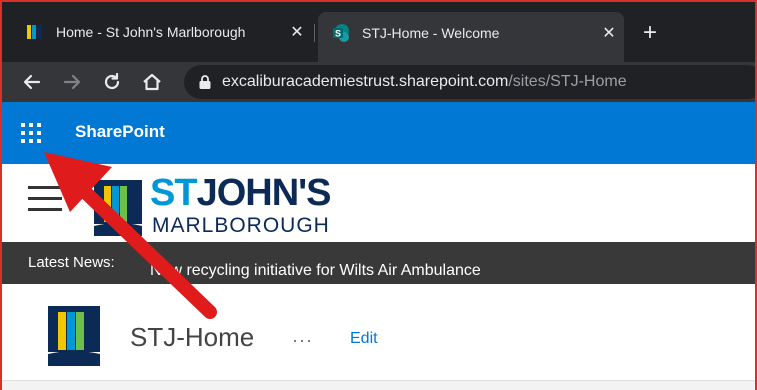  I want to click on content-divider, so click(378, 385).